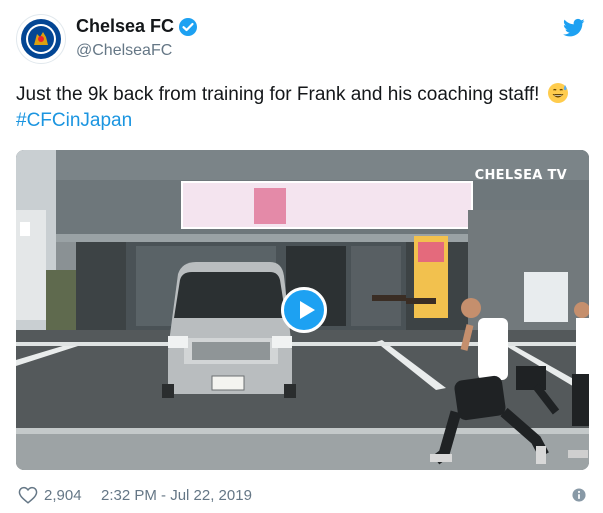 The height and width of the screenshot is (513, 603). I want to click on hashtag-link: #CFCinJapan, so click(74, 120).